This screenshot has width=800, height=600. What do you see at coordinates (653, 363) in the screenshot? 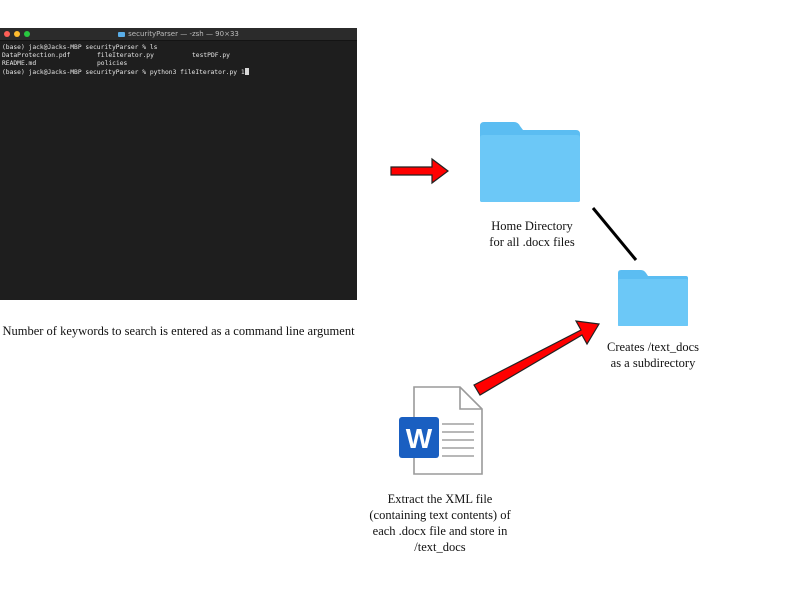
I see `subdirectory-caption-line: as a subdirectory` at bounding box center [653, 363].